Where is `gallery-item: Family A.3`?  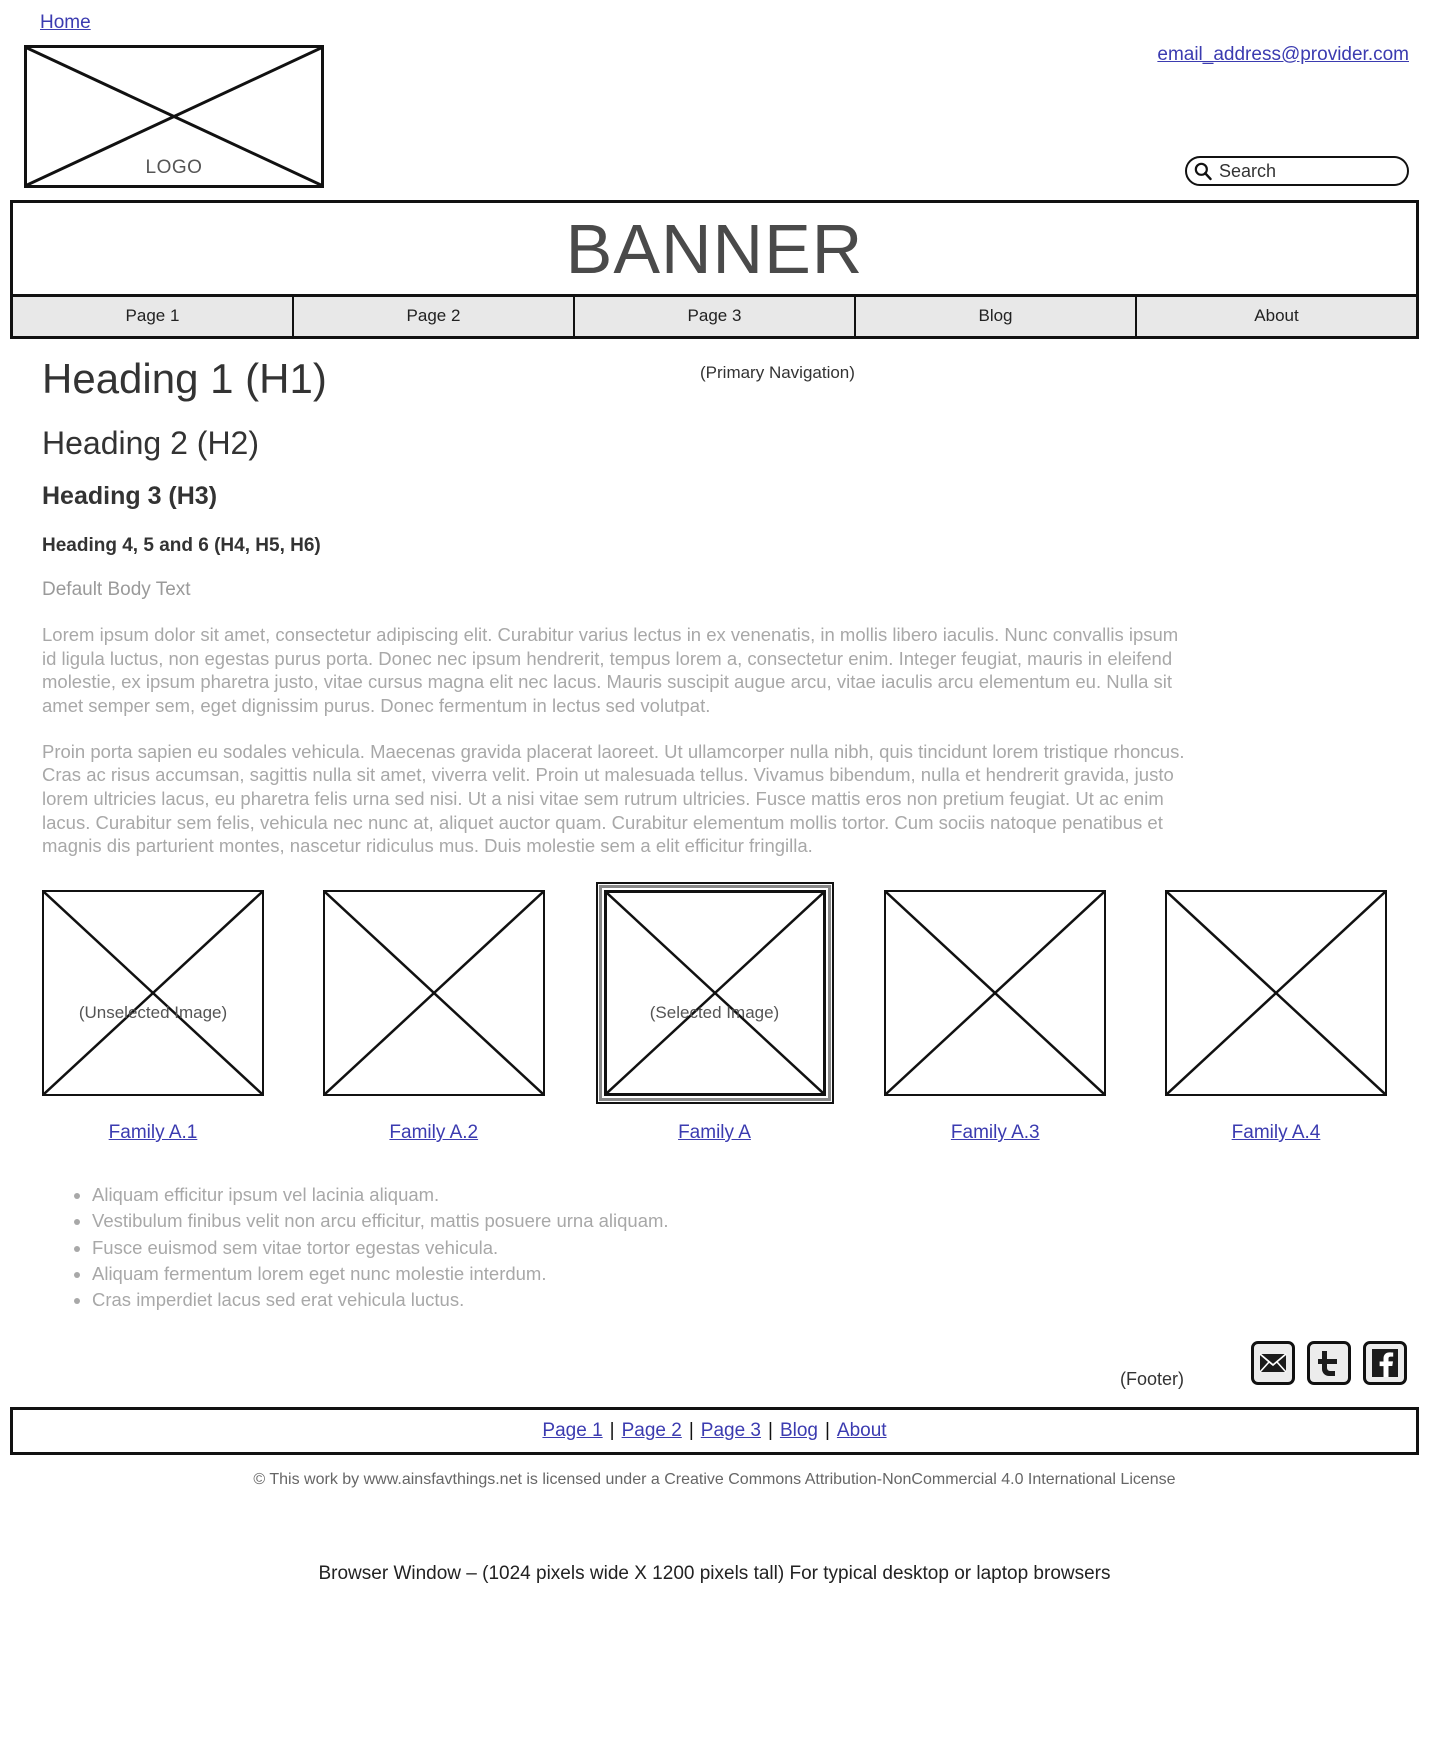 gallery-item: Family A.3 is located at coordinates (995, 1017).